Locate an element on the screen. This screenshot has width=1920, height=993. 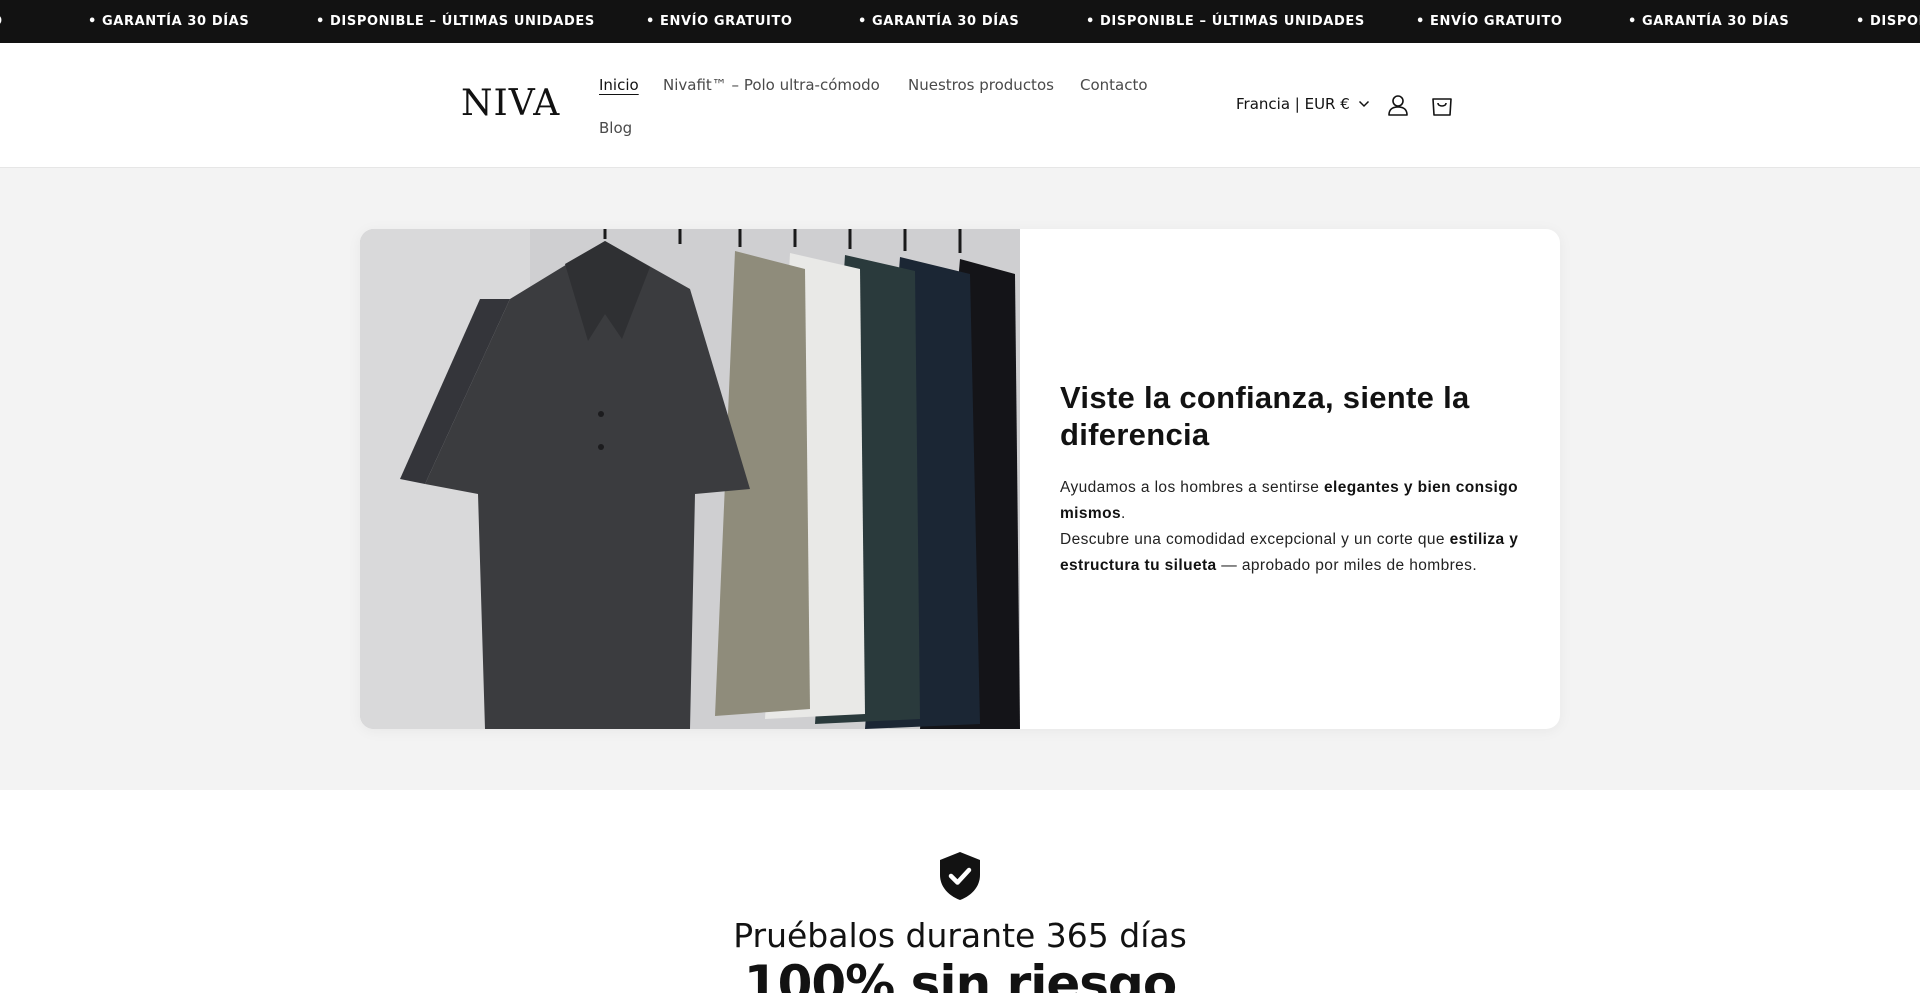
shield-check-icon is located at coordinates (960, 876).